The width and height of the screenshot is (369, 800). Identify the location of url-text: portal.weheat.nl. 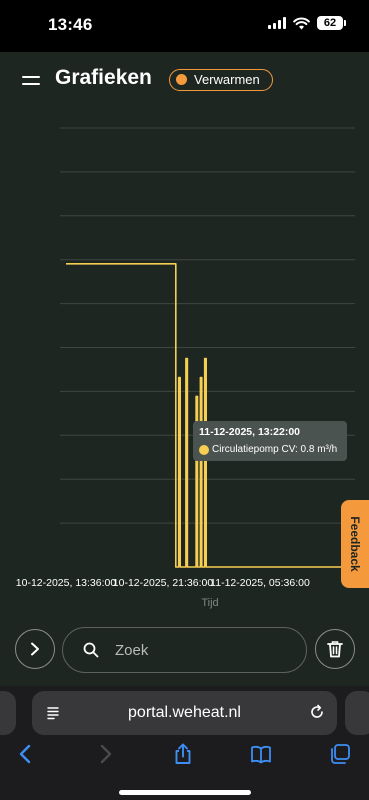
(184, 712).